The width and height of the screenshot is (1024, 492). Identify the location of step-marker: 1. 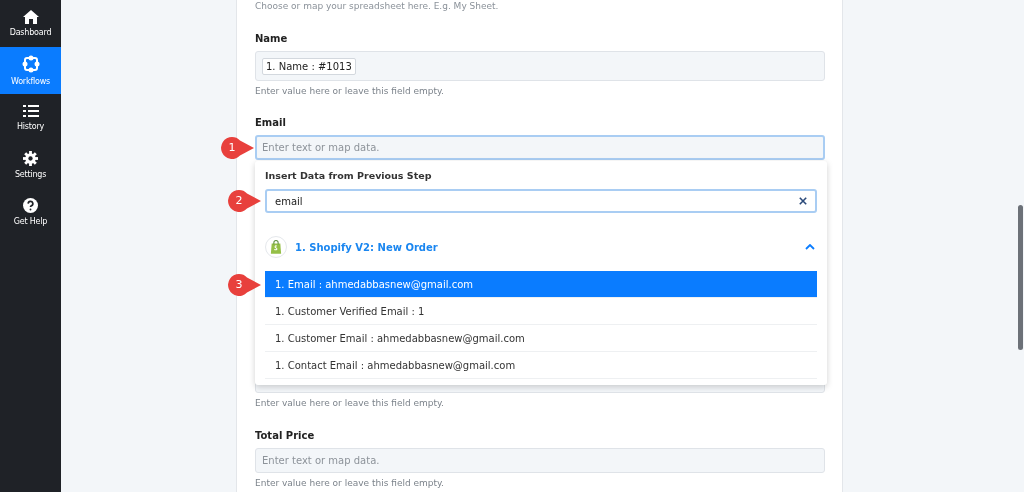
(237, 147).